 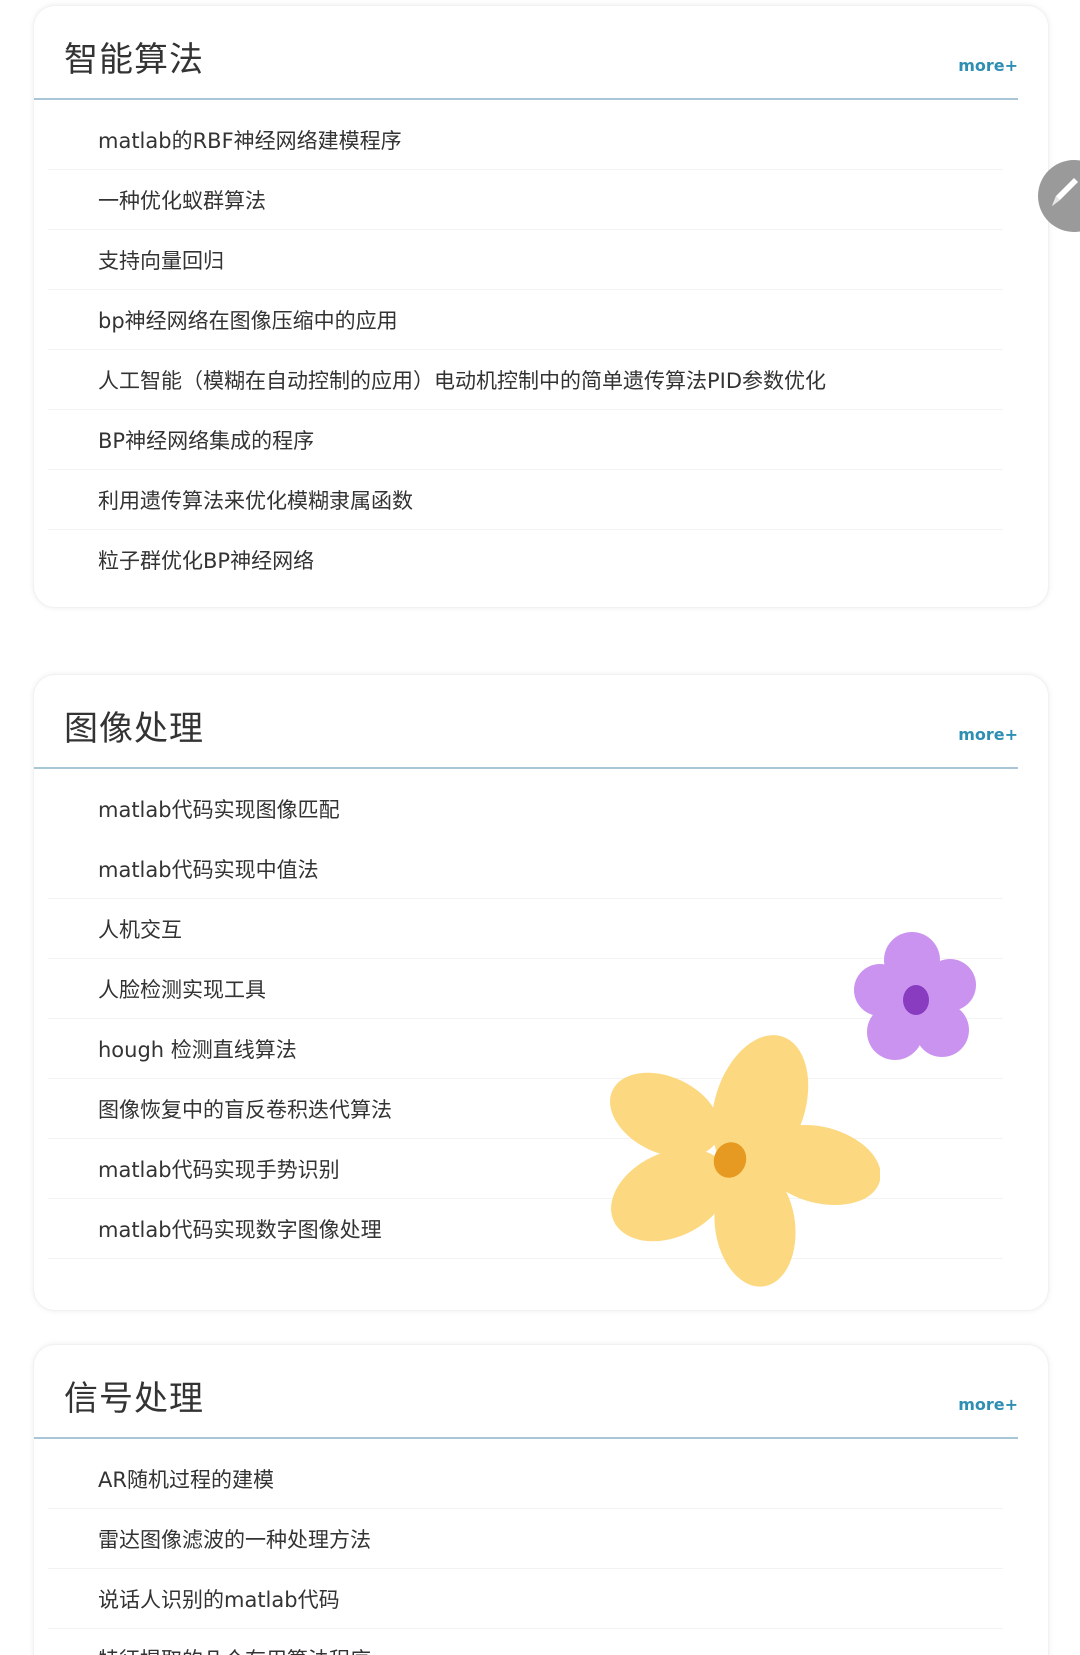 What do you see at coordinates (206, 560) in the screenshot?
I see `article-link: 粒子群优化BP神经网络` at bounding box center [206, 560].